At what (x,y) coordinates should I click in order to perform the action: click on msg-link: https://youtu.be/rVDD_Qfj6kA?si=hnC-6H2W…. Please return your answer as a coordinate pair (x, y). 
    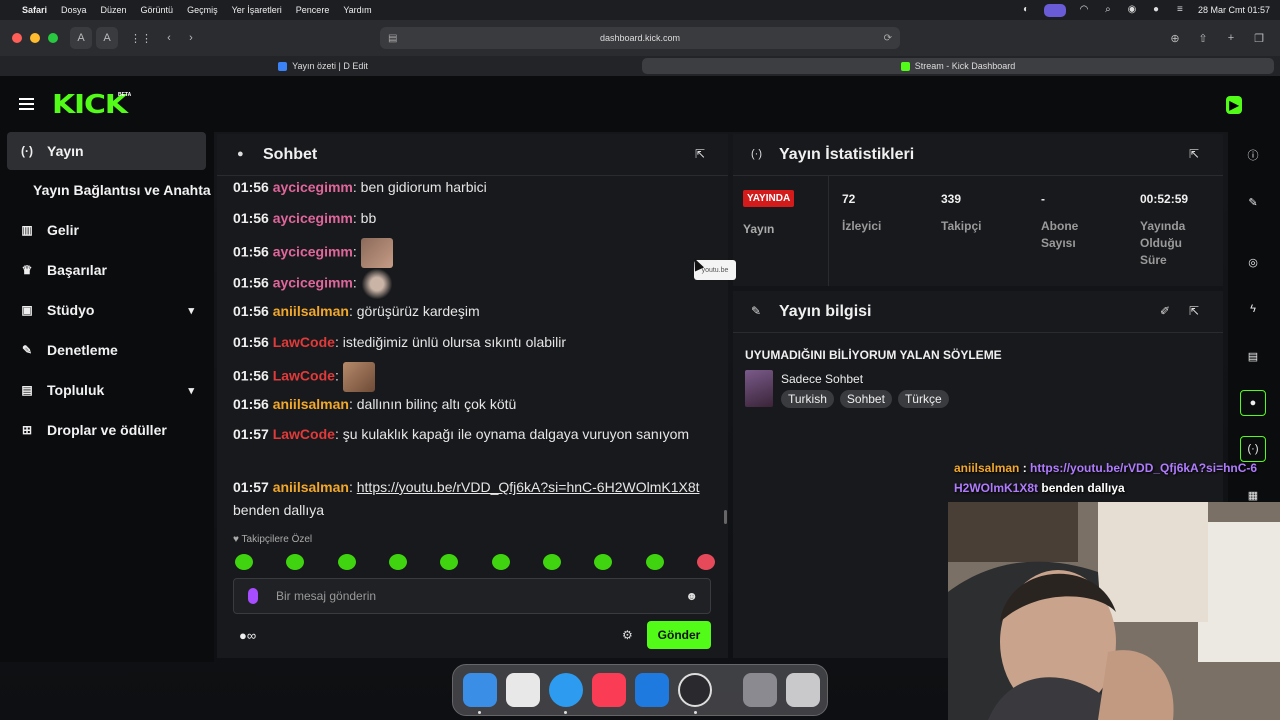
    Looking at the image, I should click on (528, 487).